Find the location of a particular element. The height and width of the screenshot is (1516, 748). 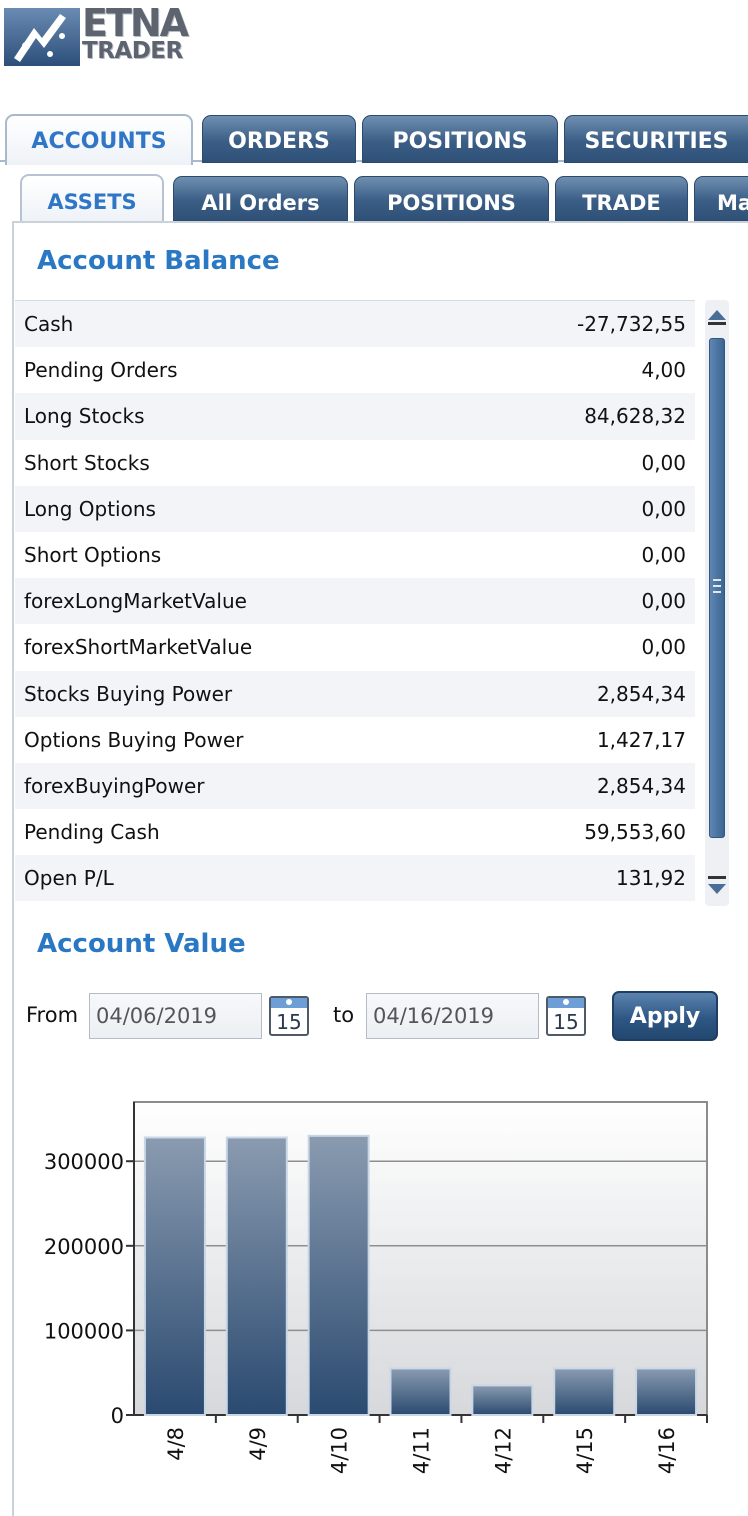

x-tick-label: 4/9 is located at coordinates (258, 1444).